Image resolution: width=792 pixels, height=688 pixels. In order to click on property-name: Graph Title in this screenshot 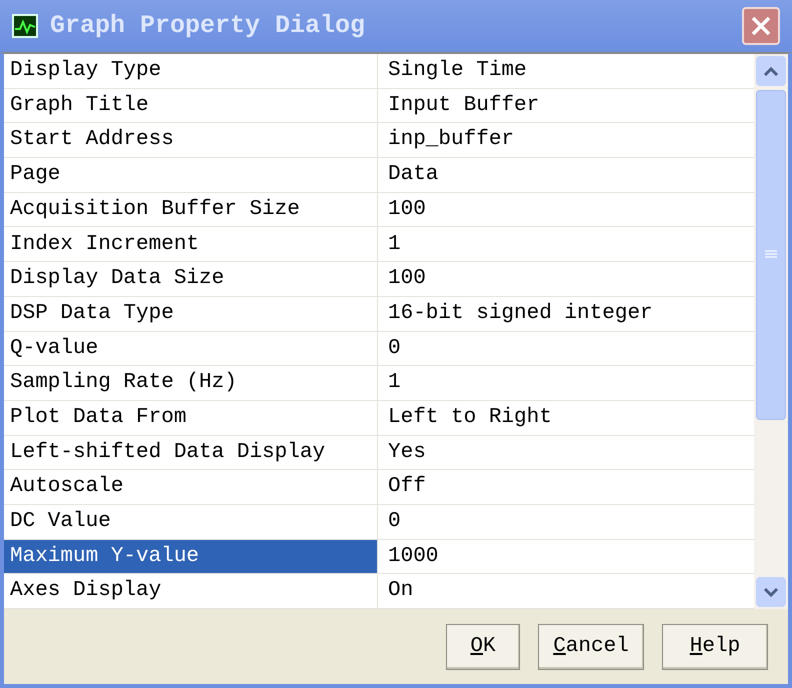, I will do `click(191, 105)`.